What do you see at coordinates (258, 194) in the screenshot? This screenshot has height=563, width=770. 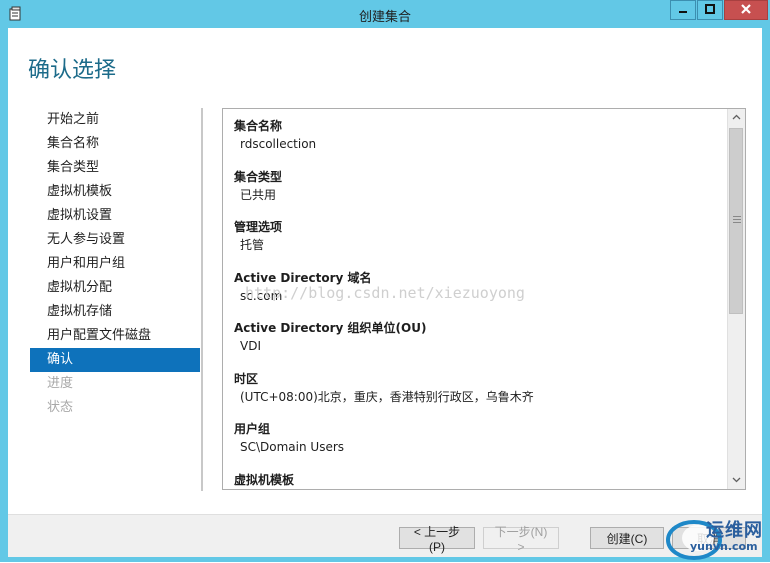 I see `summary-value: 已共用` at bounding box center [258, 194].